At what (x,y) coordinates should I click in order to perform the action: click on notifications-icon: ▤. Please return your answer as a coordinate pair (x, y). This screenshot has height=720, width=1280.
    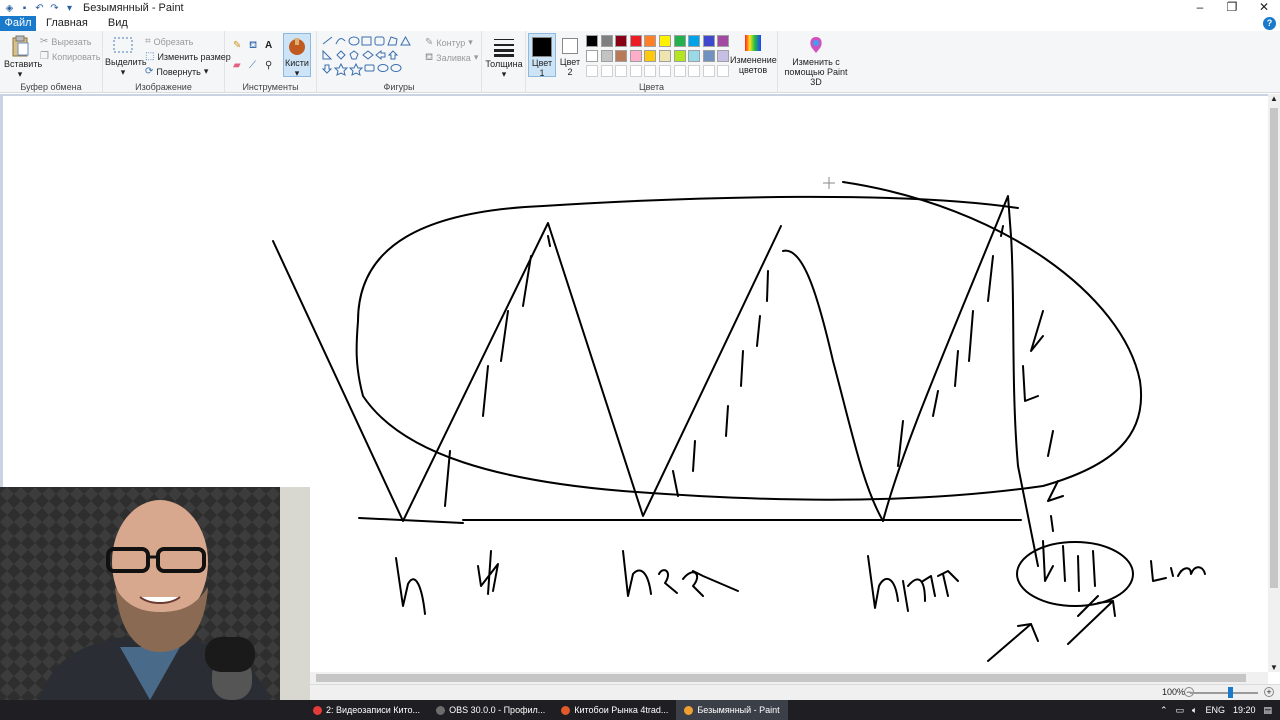
    Looking at the image, I should click on (1267, 710).